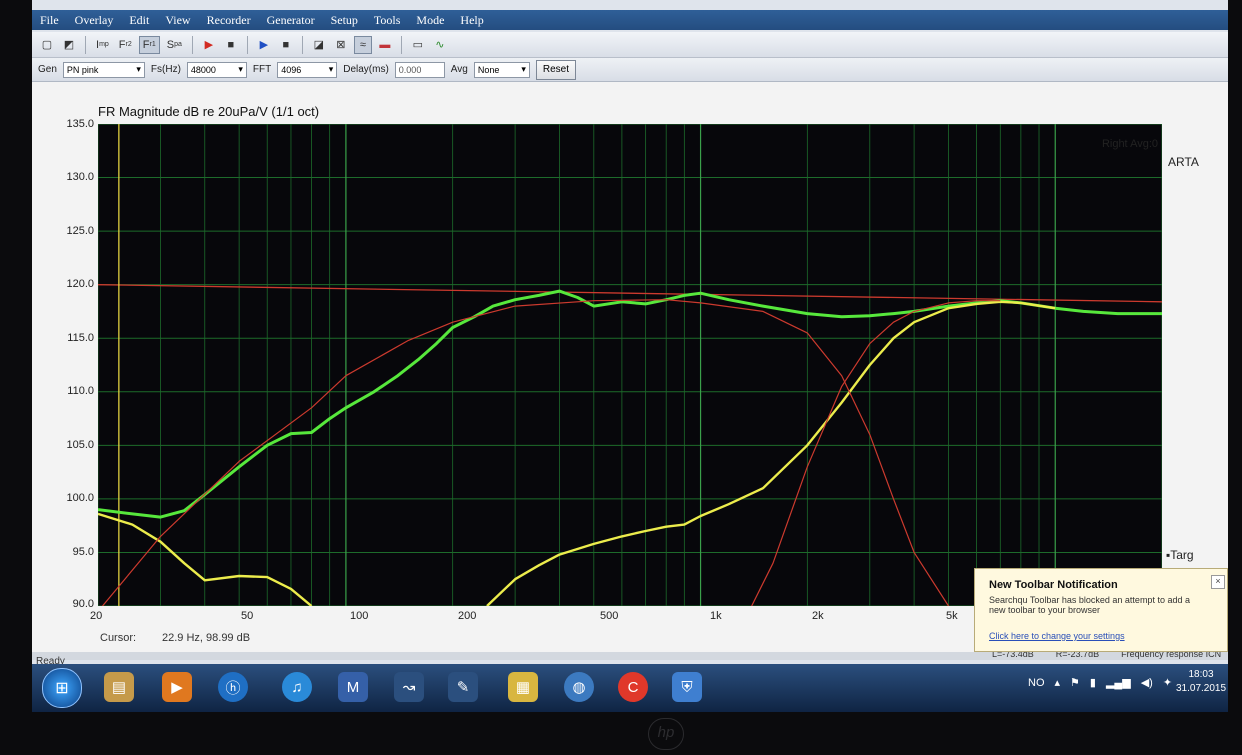 This screenshot has height=755, width=1242. Describe the element at coordinates (1057, 636) in the screenshot. I see `notification-settings-link: Click here to change your settings` at that location.